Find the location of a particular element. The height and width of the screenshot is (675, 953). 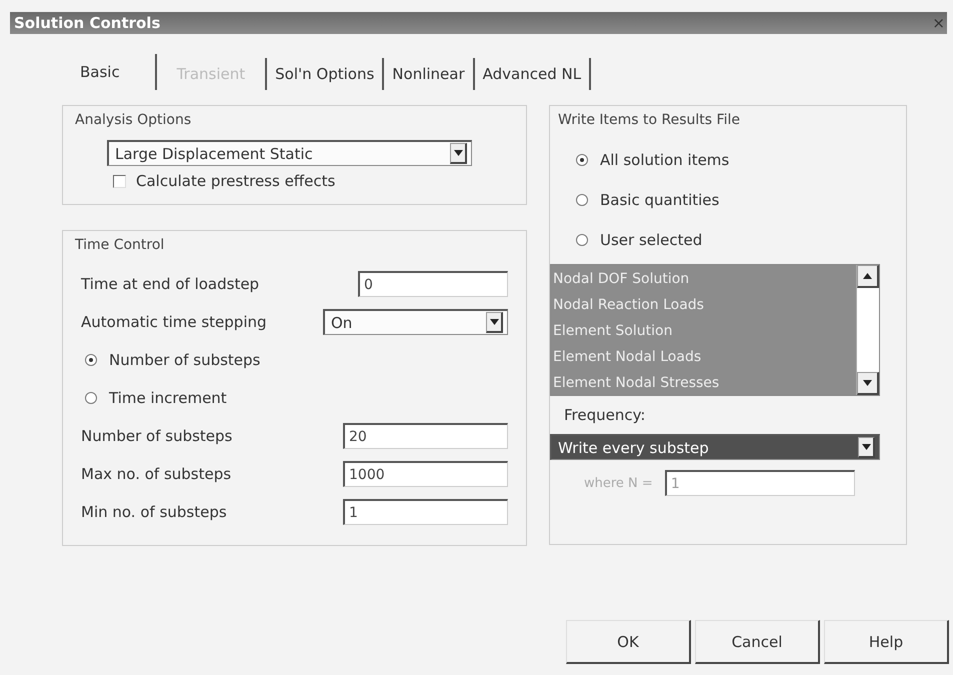

prestress-checkbox: Calculate prestress effects is located at coordinates (310, 181).